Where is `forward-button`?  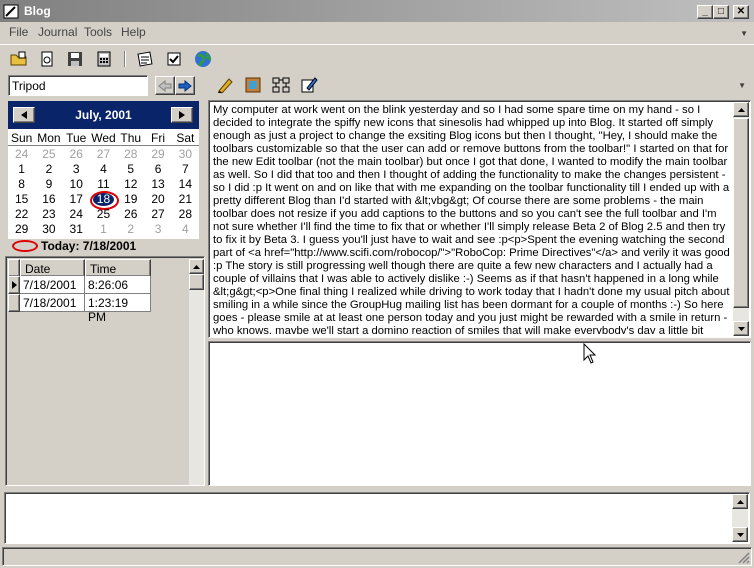 forward-button is located at coordinates (185, 85).